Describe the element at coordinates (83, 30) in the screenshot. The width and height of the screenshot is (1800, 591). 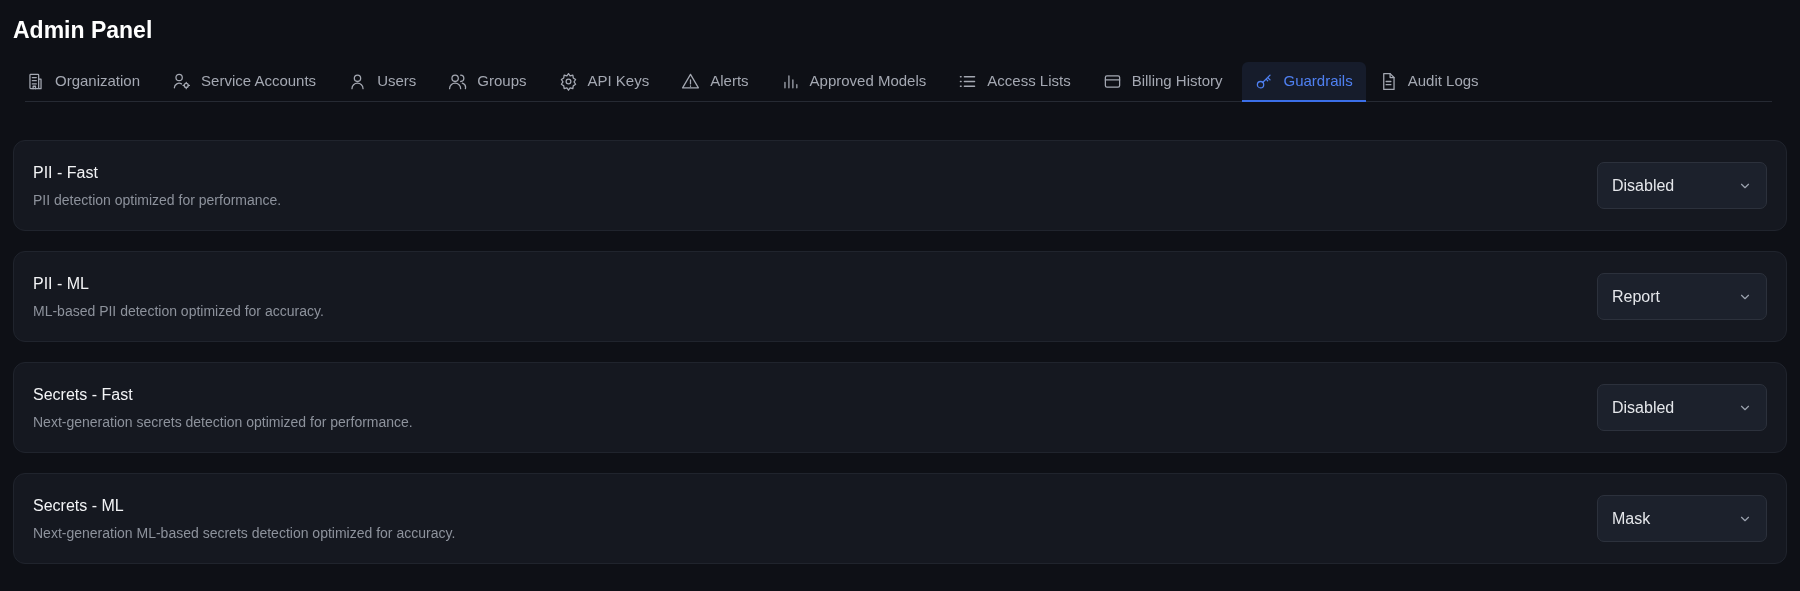
I see `page-title: Admin Panel` at that location.